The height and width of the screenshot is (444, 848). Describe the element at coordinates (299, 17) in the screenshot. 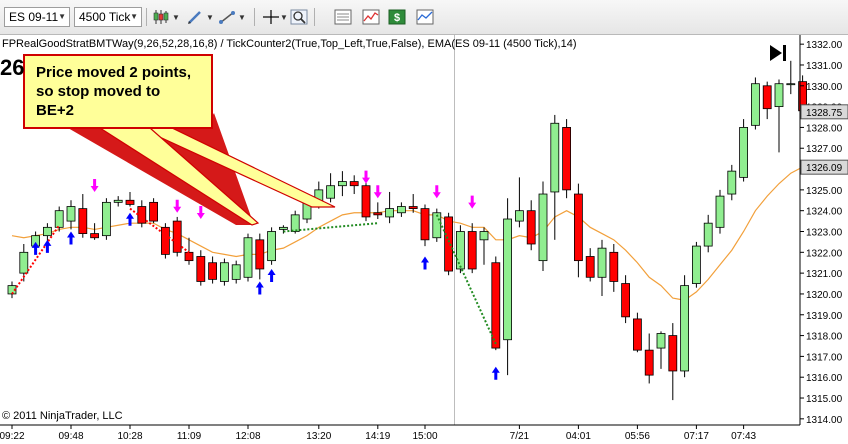

I see `zoom-button` at that location.